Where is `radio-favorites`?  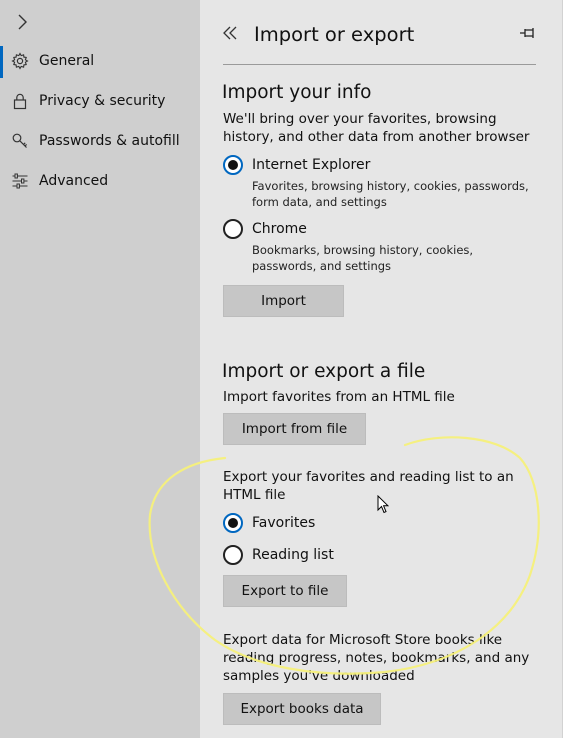
radio-favorites is located at coordinates (233, 523).